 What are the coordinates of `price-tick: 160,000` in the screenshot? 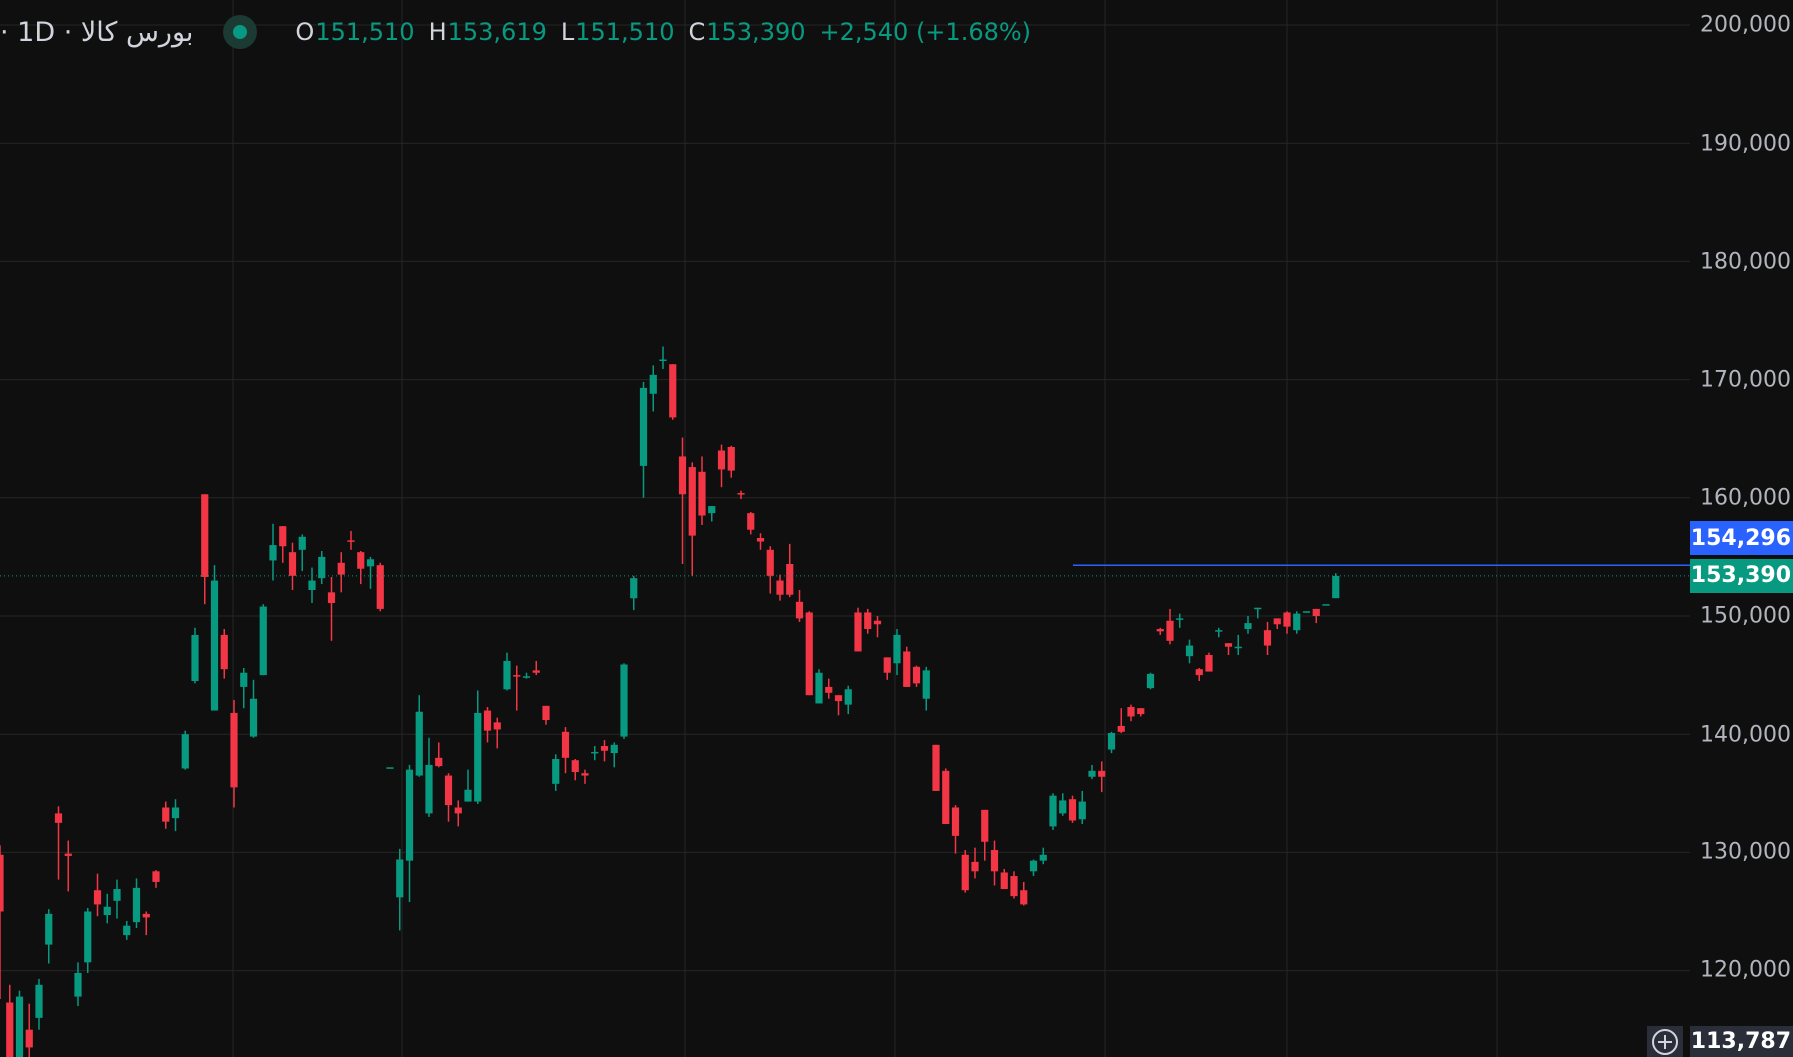 It's located at (1745, 498).